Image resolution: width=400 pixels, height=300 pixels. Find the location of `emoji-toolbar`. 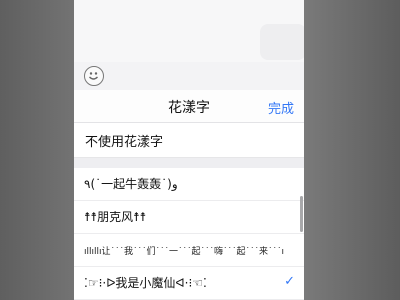

emoji-toolbar is located at coordinates (189, 76).